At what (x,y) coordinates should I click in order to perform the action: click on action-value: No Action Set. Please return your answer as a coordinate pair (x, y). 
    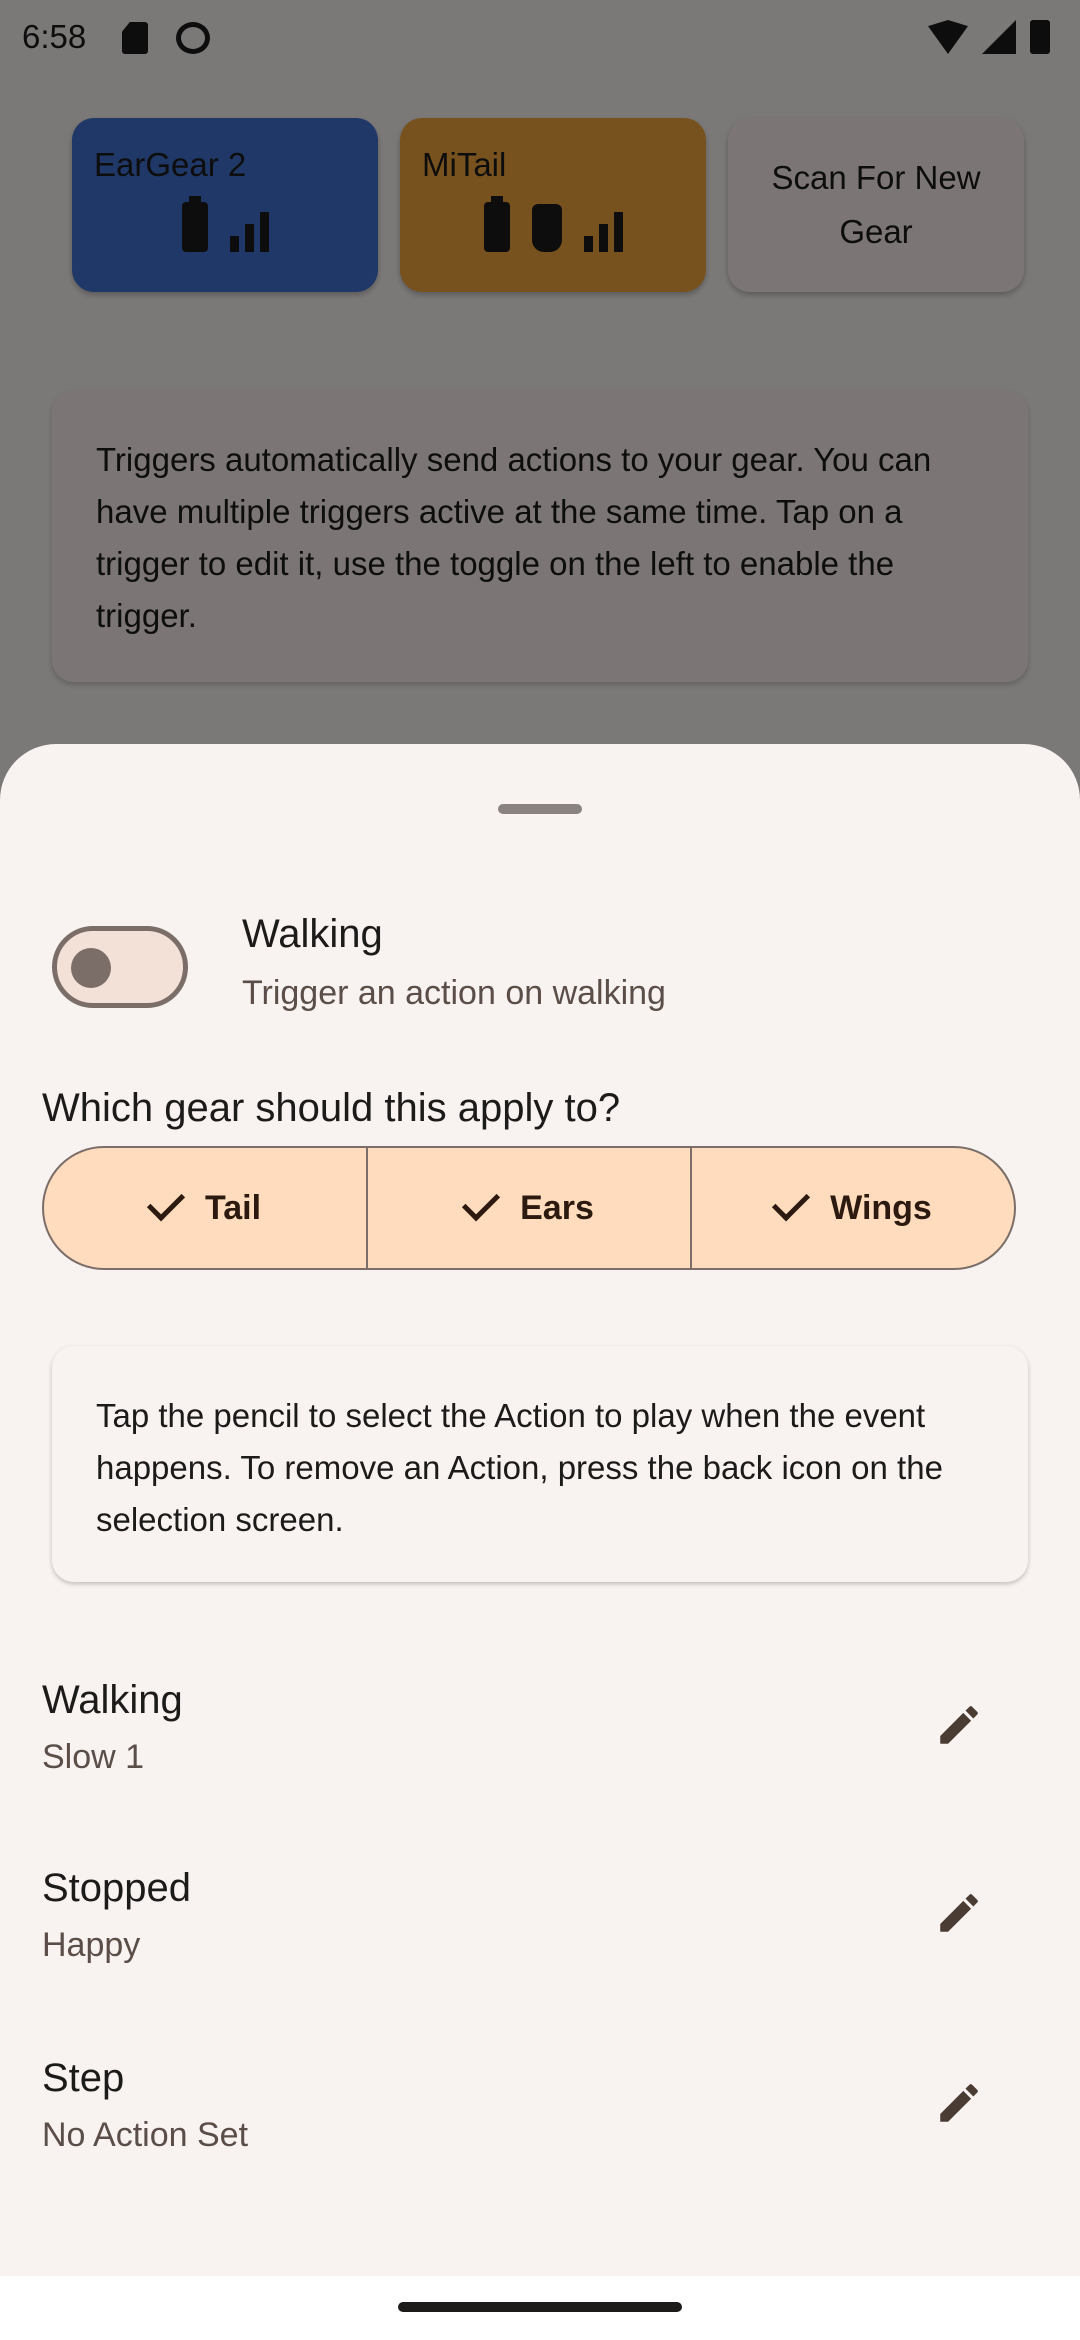
    Looking at the image, I should click on (145, 2135).